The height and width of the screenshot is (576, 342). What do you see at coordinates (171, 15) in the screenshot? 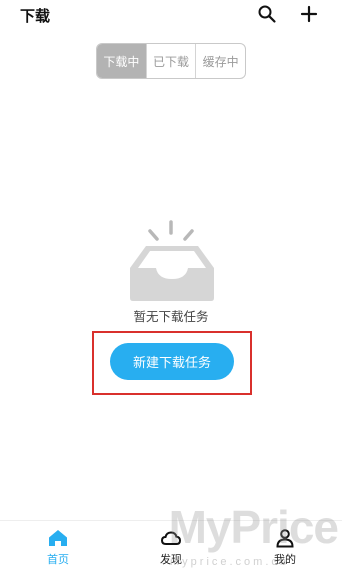
I see `top-bar: 下载` at bounding box center [171, 15].